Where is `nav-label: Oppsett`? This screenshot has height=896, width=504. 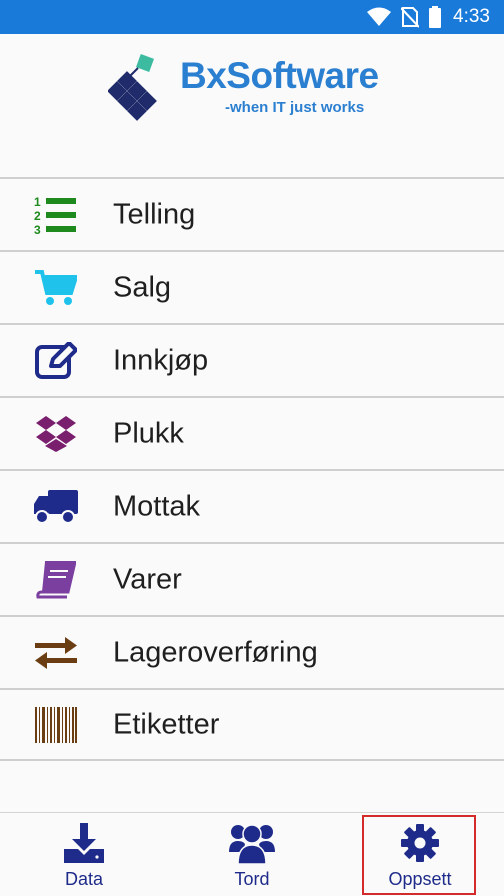 nav-label: Oppsett is located at coordinates (420, 879).